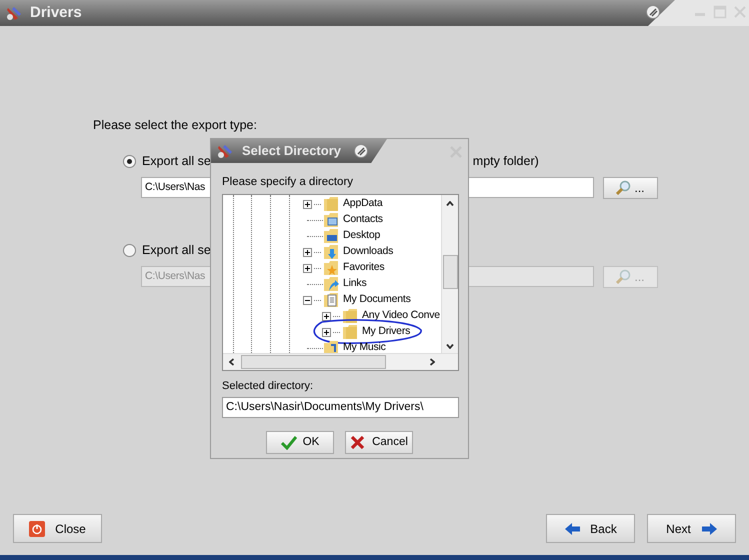  What do you see at coordinates (691, 528) in the screenshot?
I see `next-button: Next` at bounding box center [691, 528].